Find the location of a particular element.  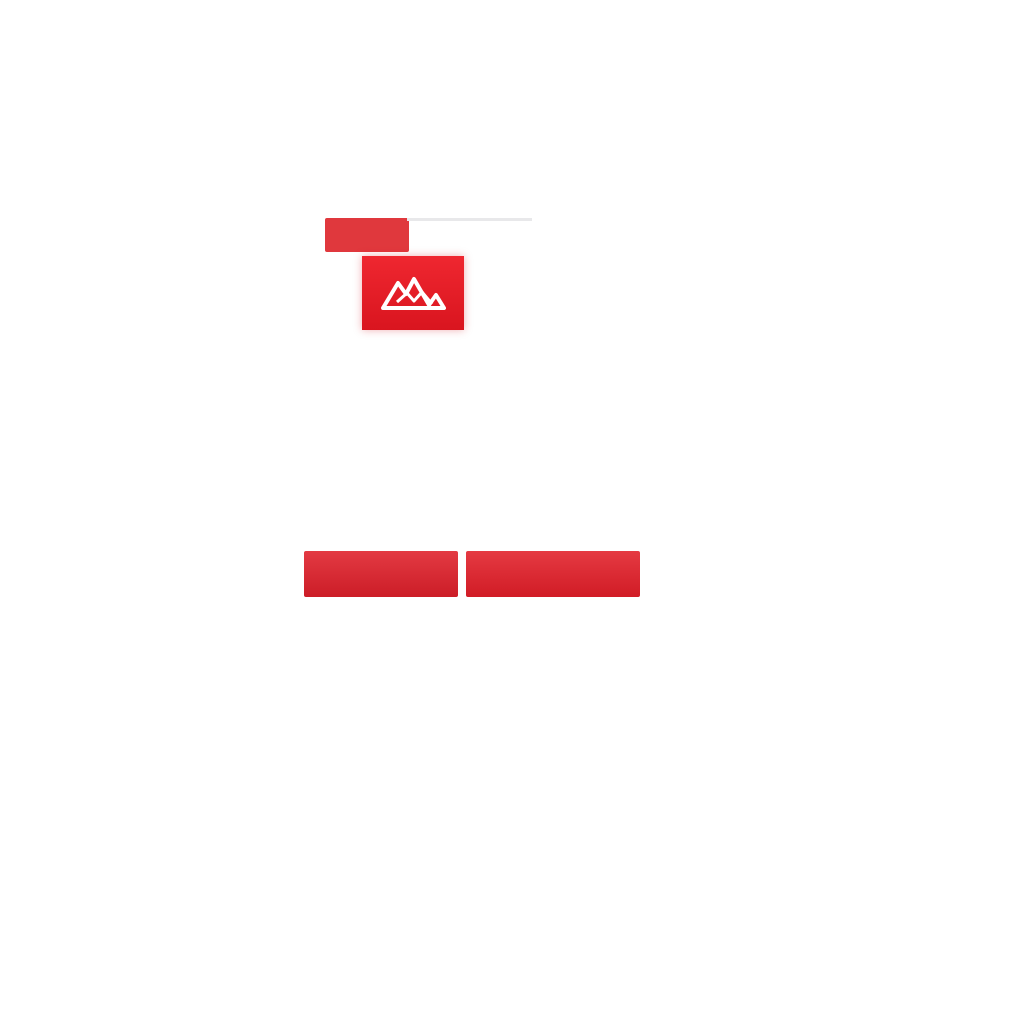

brand-divider is located at coordinates (469, 219).